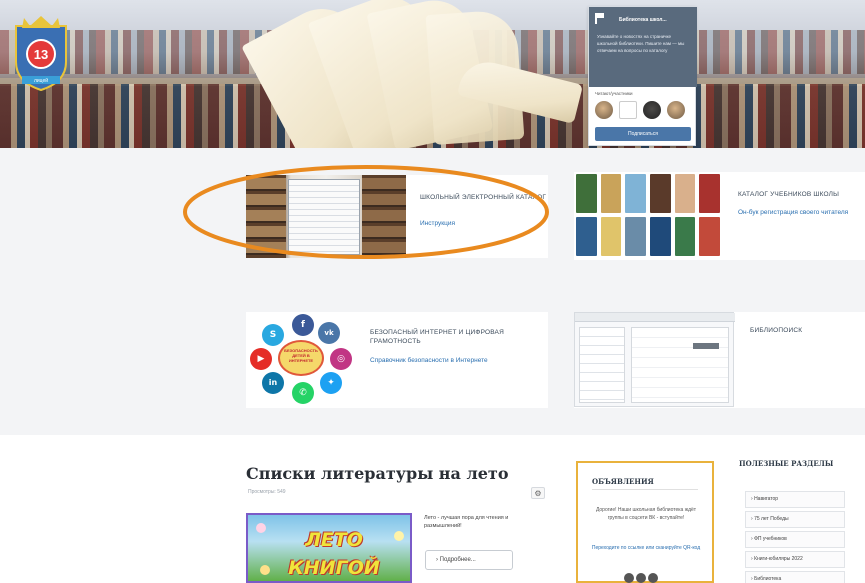 This screenshot has height=583, width=865. I want to click on browser-toolbar, so click(655, 317).